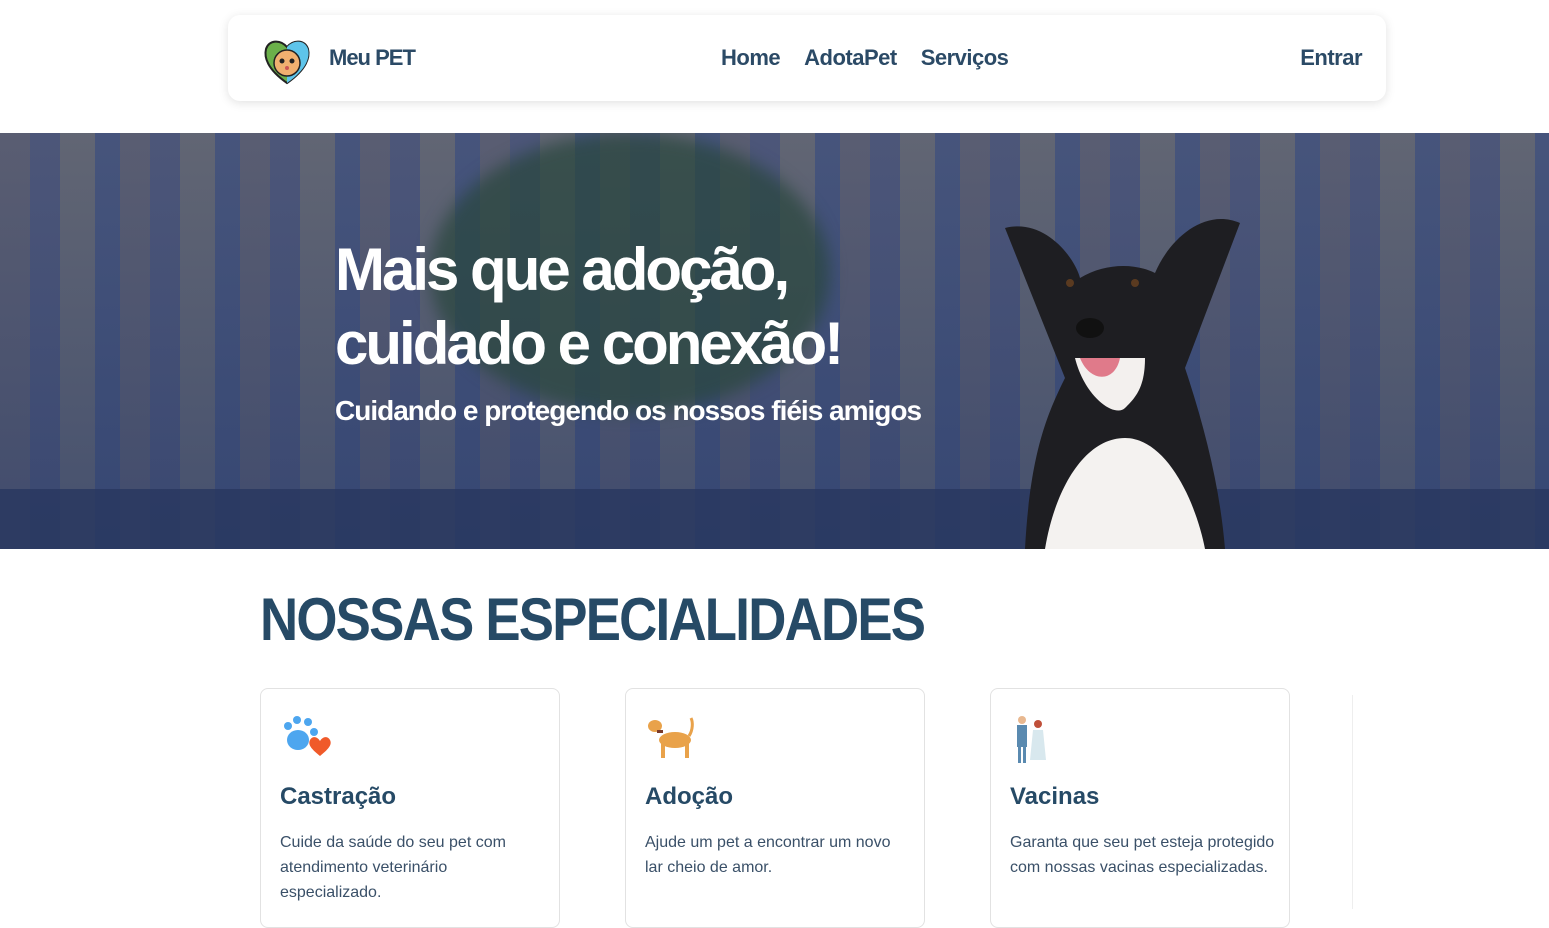 This screenshot has height=928, width=1549. Describe the element at coordinates (689, 796) in the screenshot. I see `card-title: Adoção` at that location.